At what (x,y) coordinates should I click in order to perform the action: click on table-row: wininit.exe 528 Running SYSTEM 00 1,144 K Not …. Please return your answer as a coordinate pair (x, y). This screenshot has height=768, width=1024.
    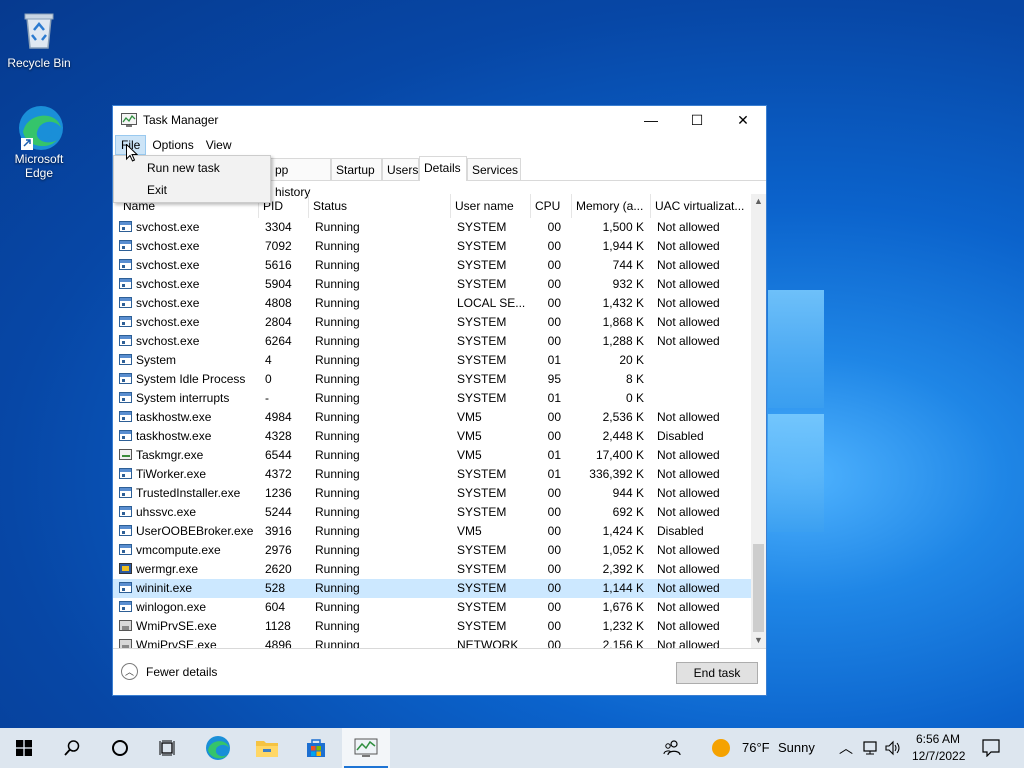
    Looking at the image, I should click on (432, 588).